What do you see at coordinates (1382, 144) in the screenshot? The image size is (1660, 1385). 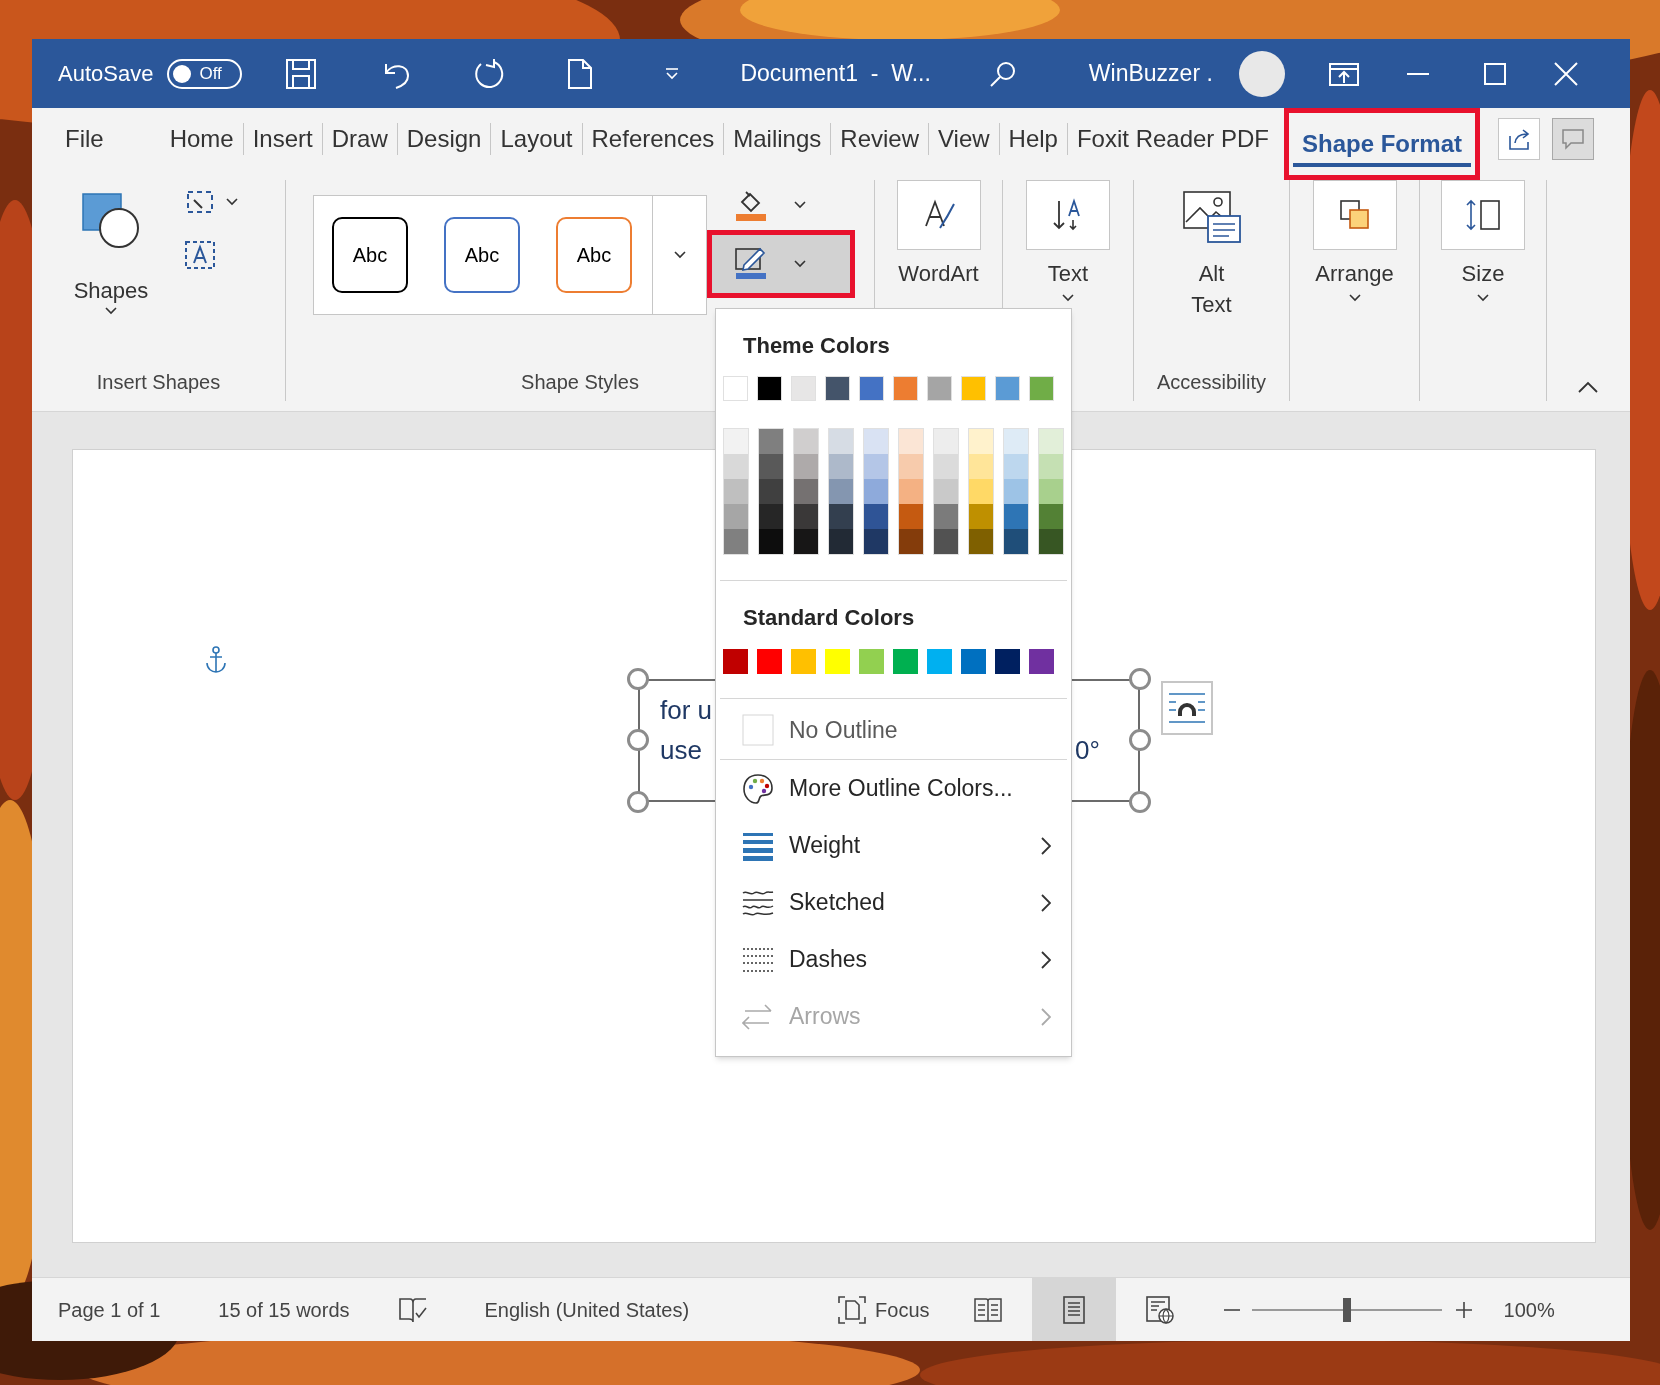 I see `ribbon-tab: Shape Format` at bounding box center [1382, 144].